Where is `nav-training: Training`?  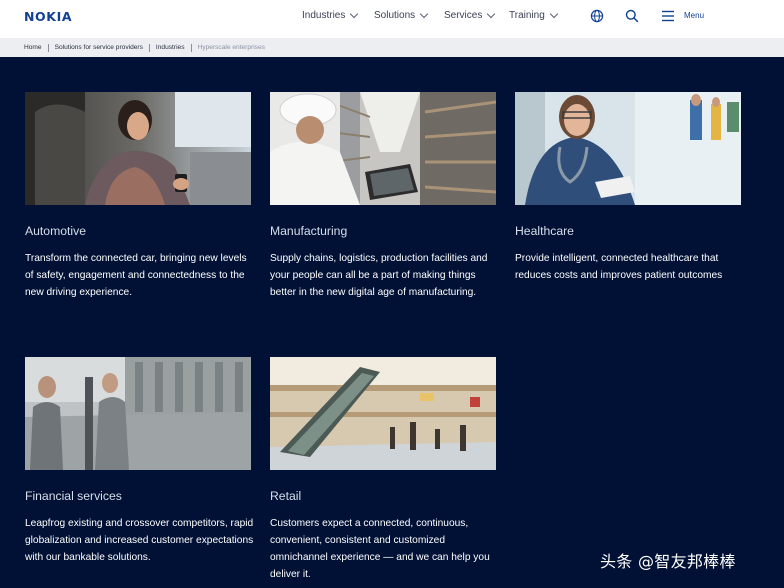 nav-training: Training is located at coordinates (534, 15).